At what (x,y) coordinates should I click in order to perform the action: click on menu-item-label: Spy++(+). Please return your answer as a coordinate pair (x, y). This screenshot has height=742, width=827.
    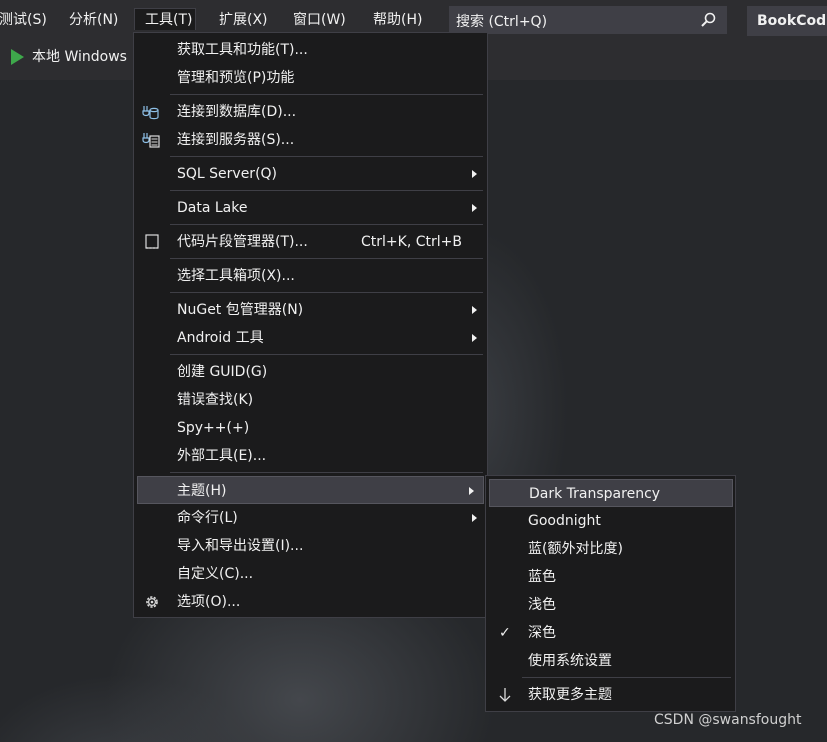
    Looking at the image, I should click on (213, 428).